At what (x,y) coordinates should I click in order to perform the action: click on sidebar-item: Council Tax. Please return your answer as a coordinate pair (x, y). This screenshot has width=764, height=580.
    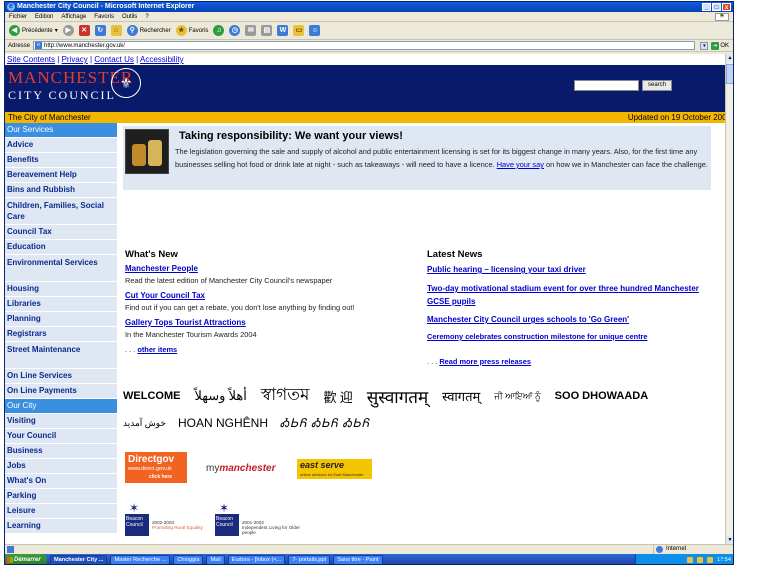
    Looking at the image, I should click on (61, 232).